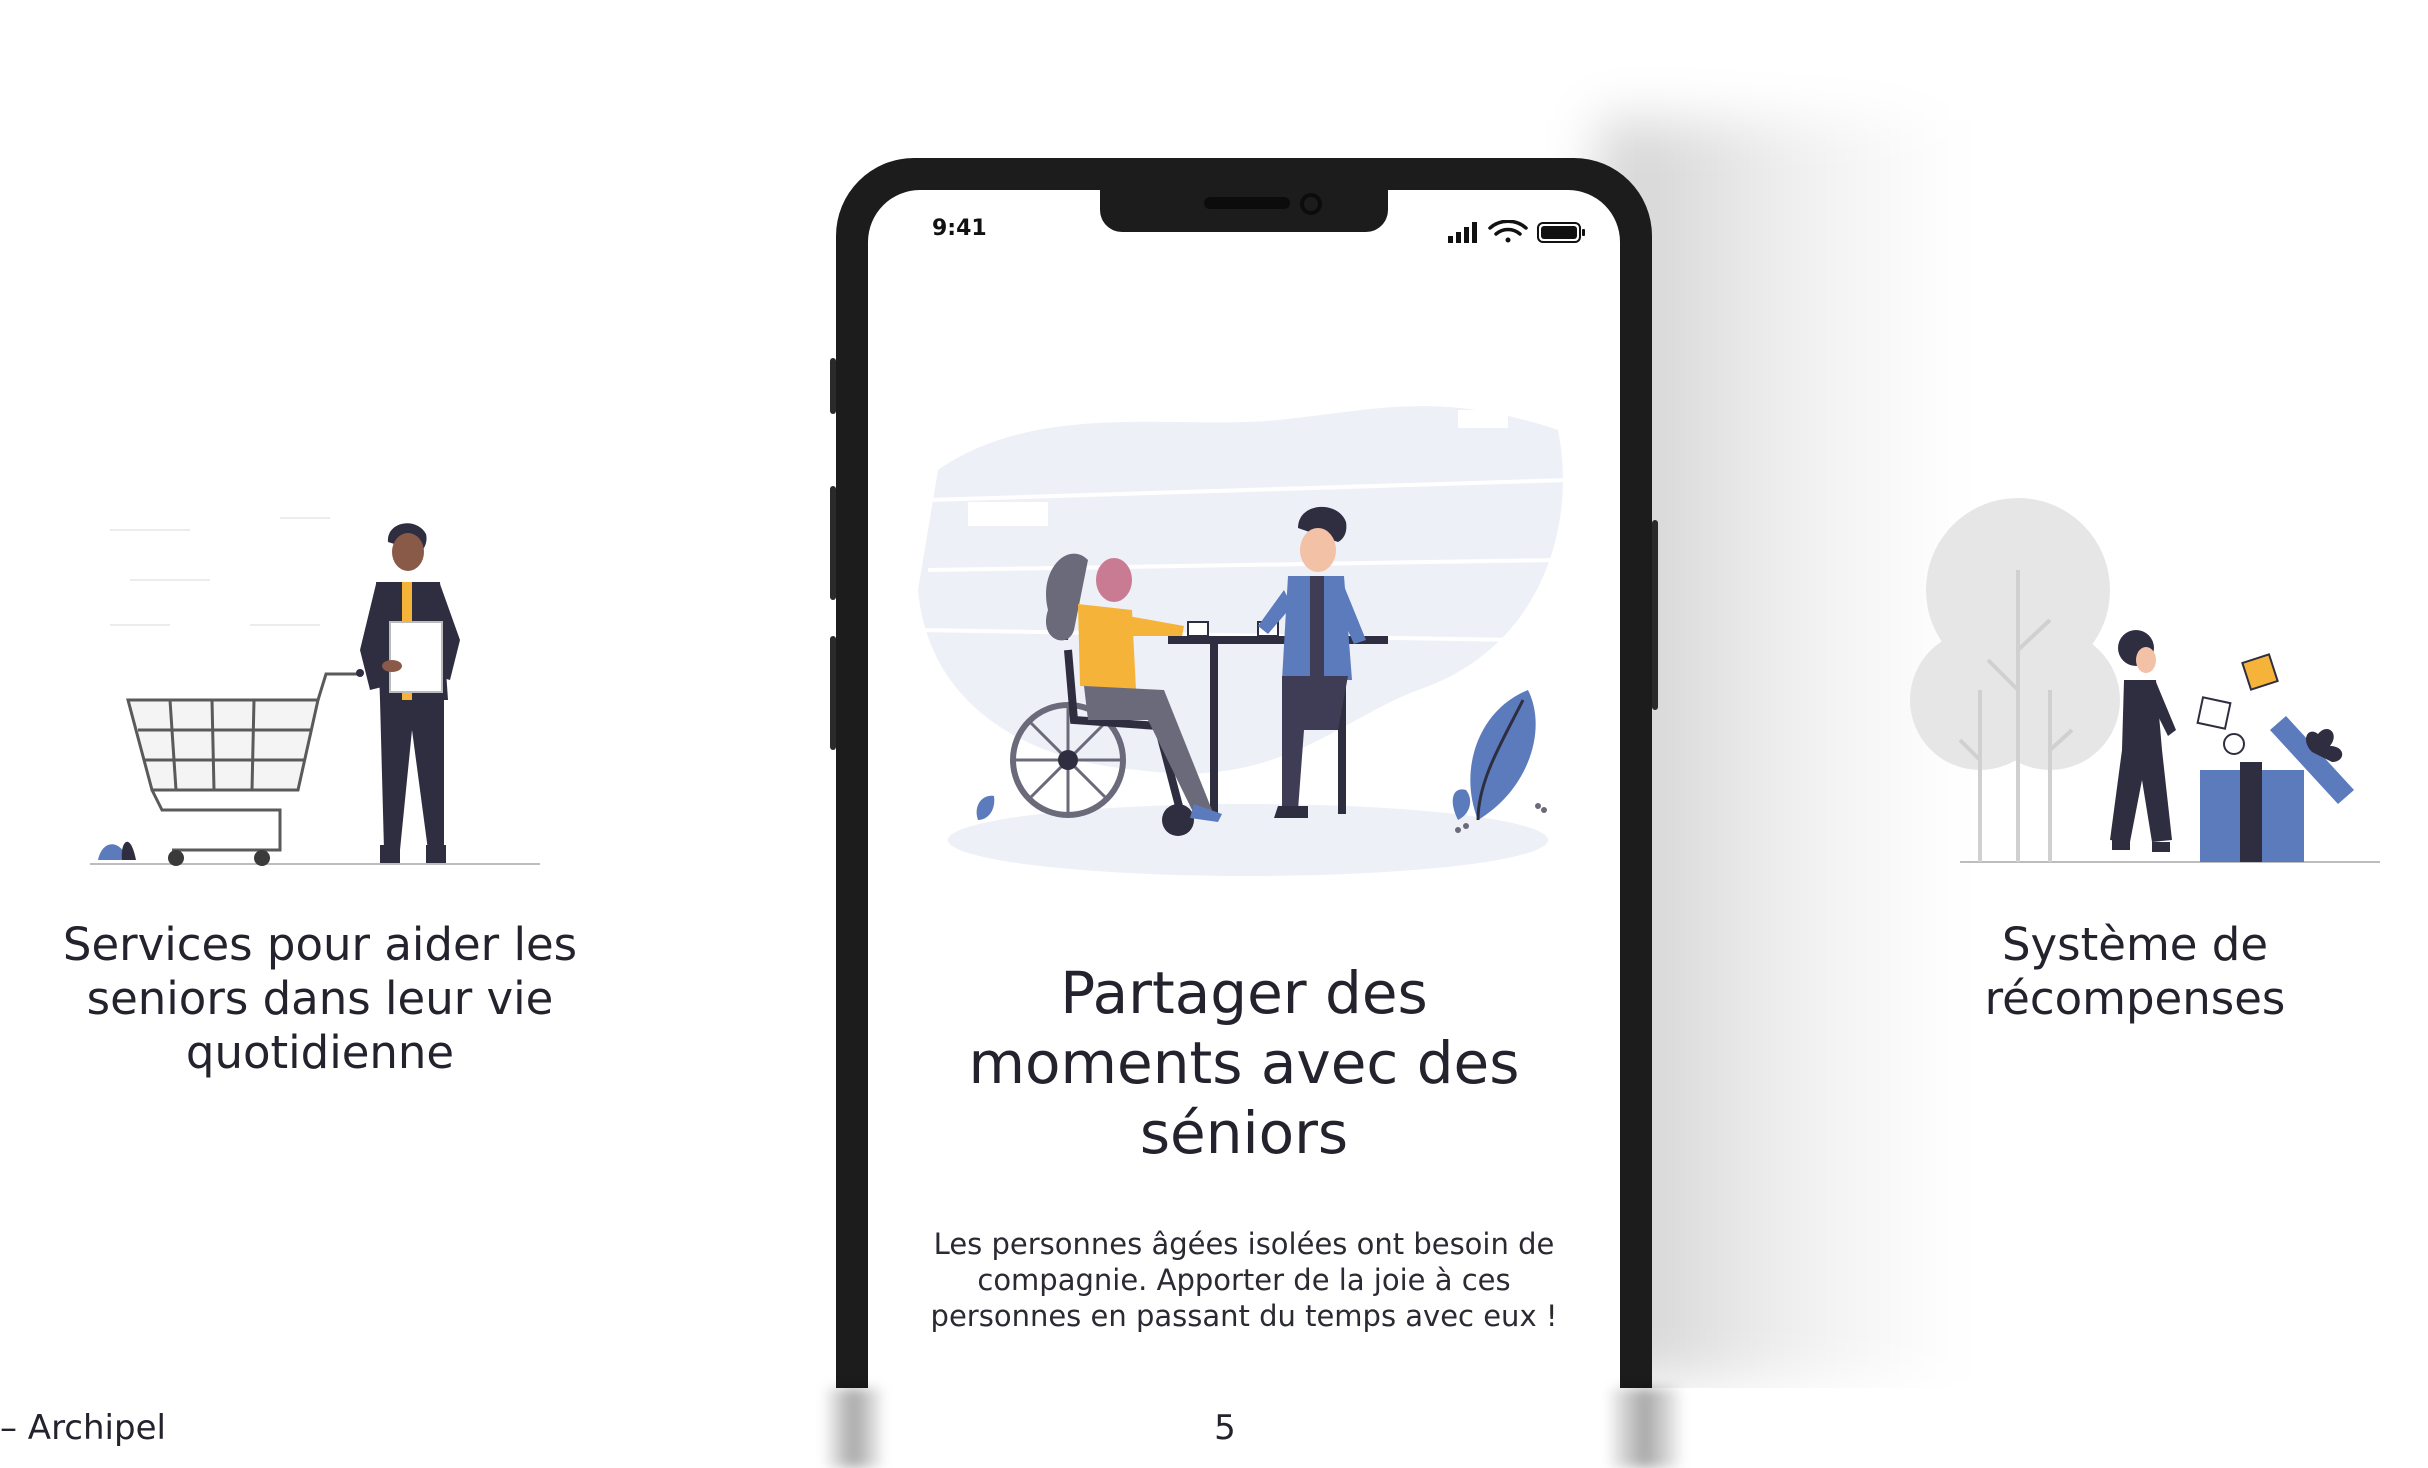 The image size is (2428, 1468). What do you see at coordinates (2135, 971) in the screenshot?
I see `feature-text-rewards: Système de récompenses` at bounding box center [2135, 971].